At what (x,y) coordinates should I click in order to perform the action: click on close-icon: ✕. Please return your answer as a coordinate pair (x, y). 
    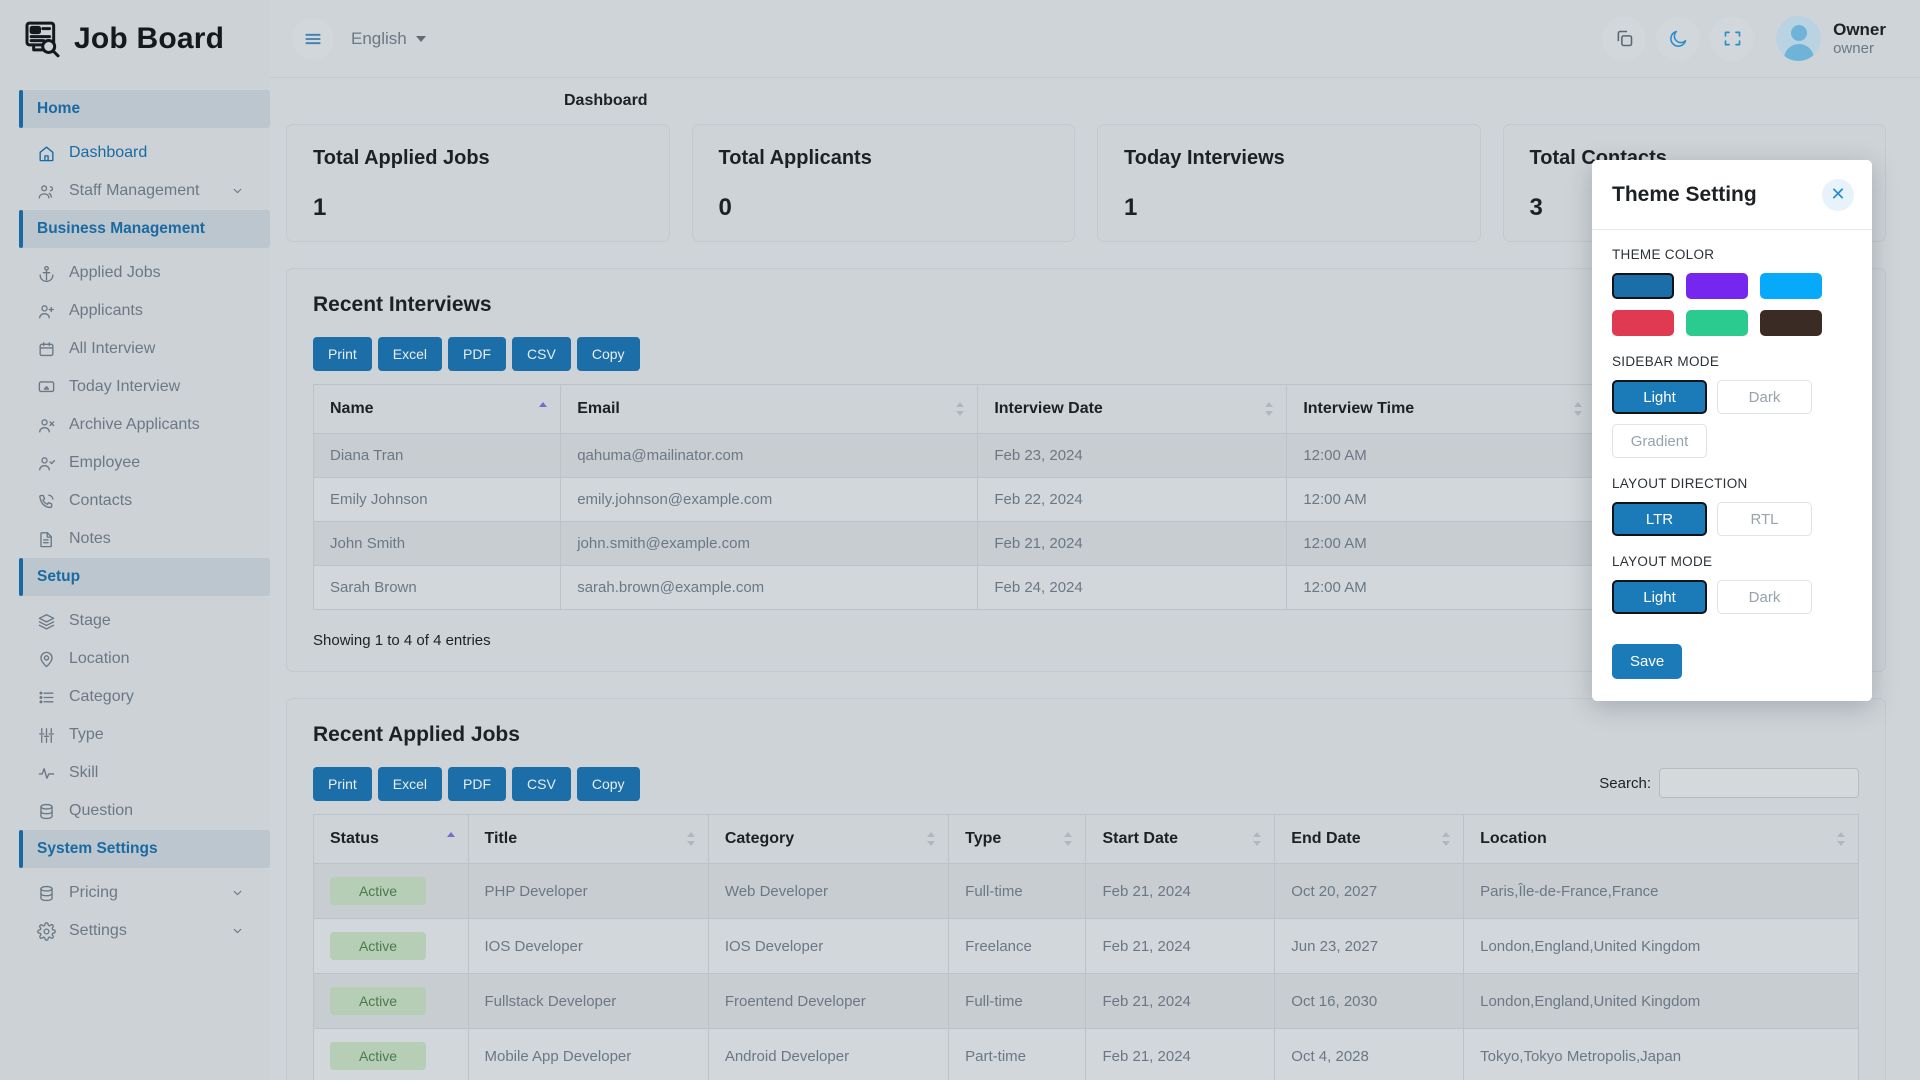
    Looking at the image, I should click on (1838, 194).